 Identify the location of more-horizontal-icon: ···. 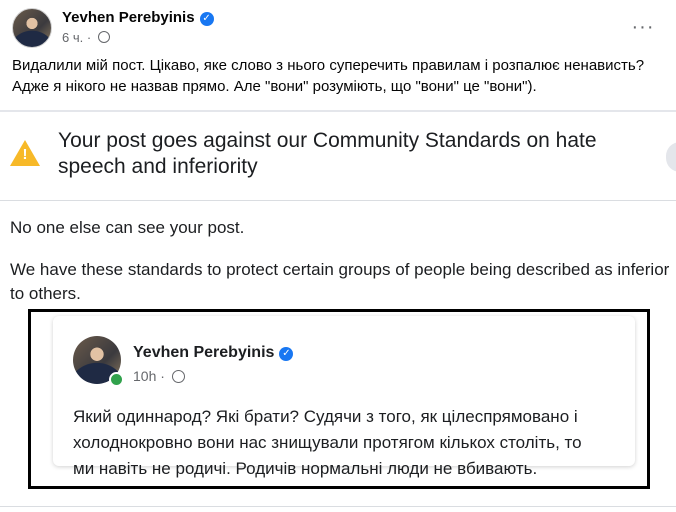
(643, 27).